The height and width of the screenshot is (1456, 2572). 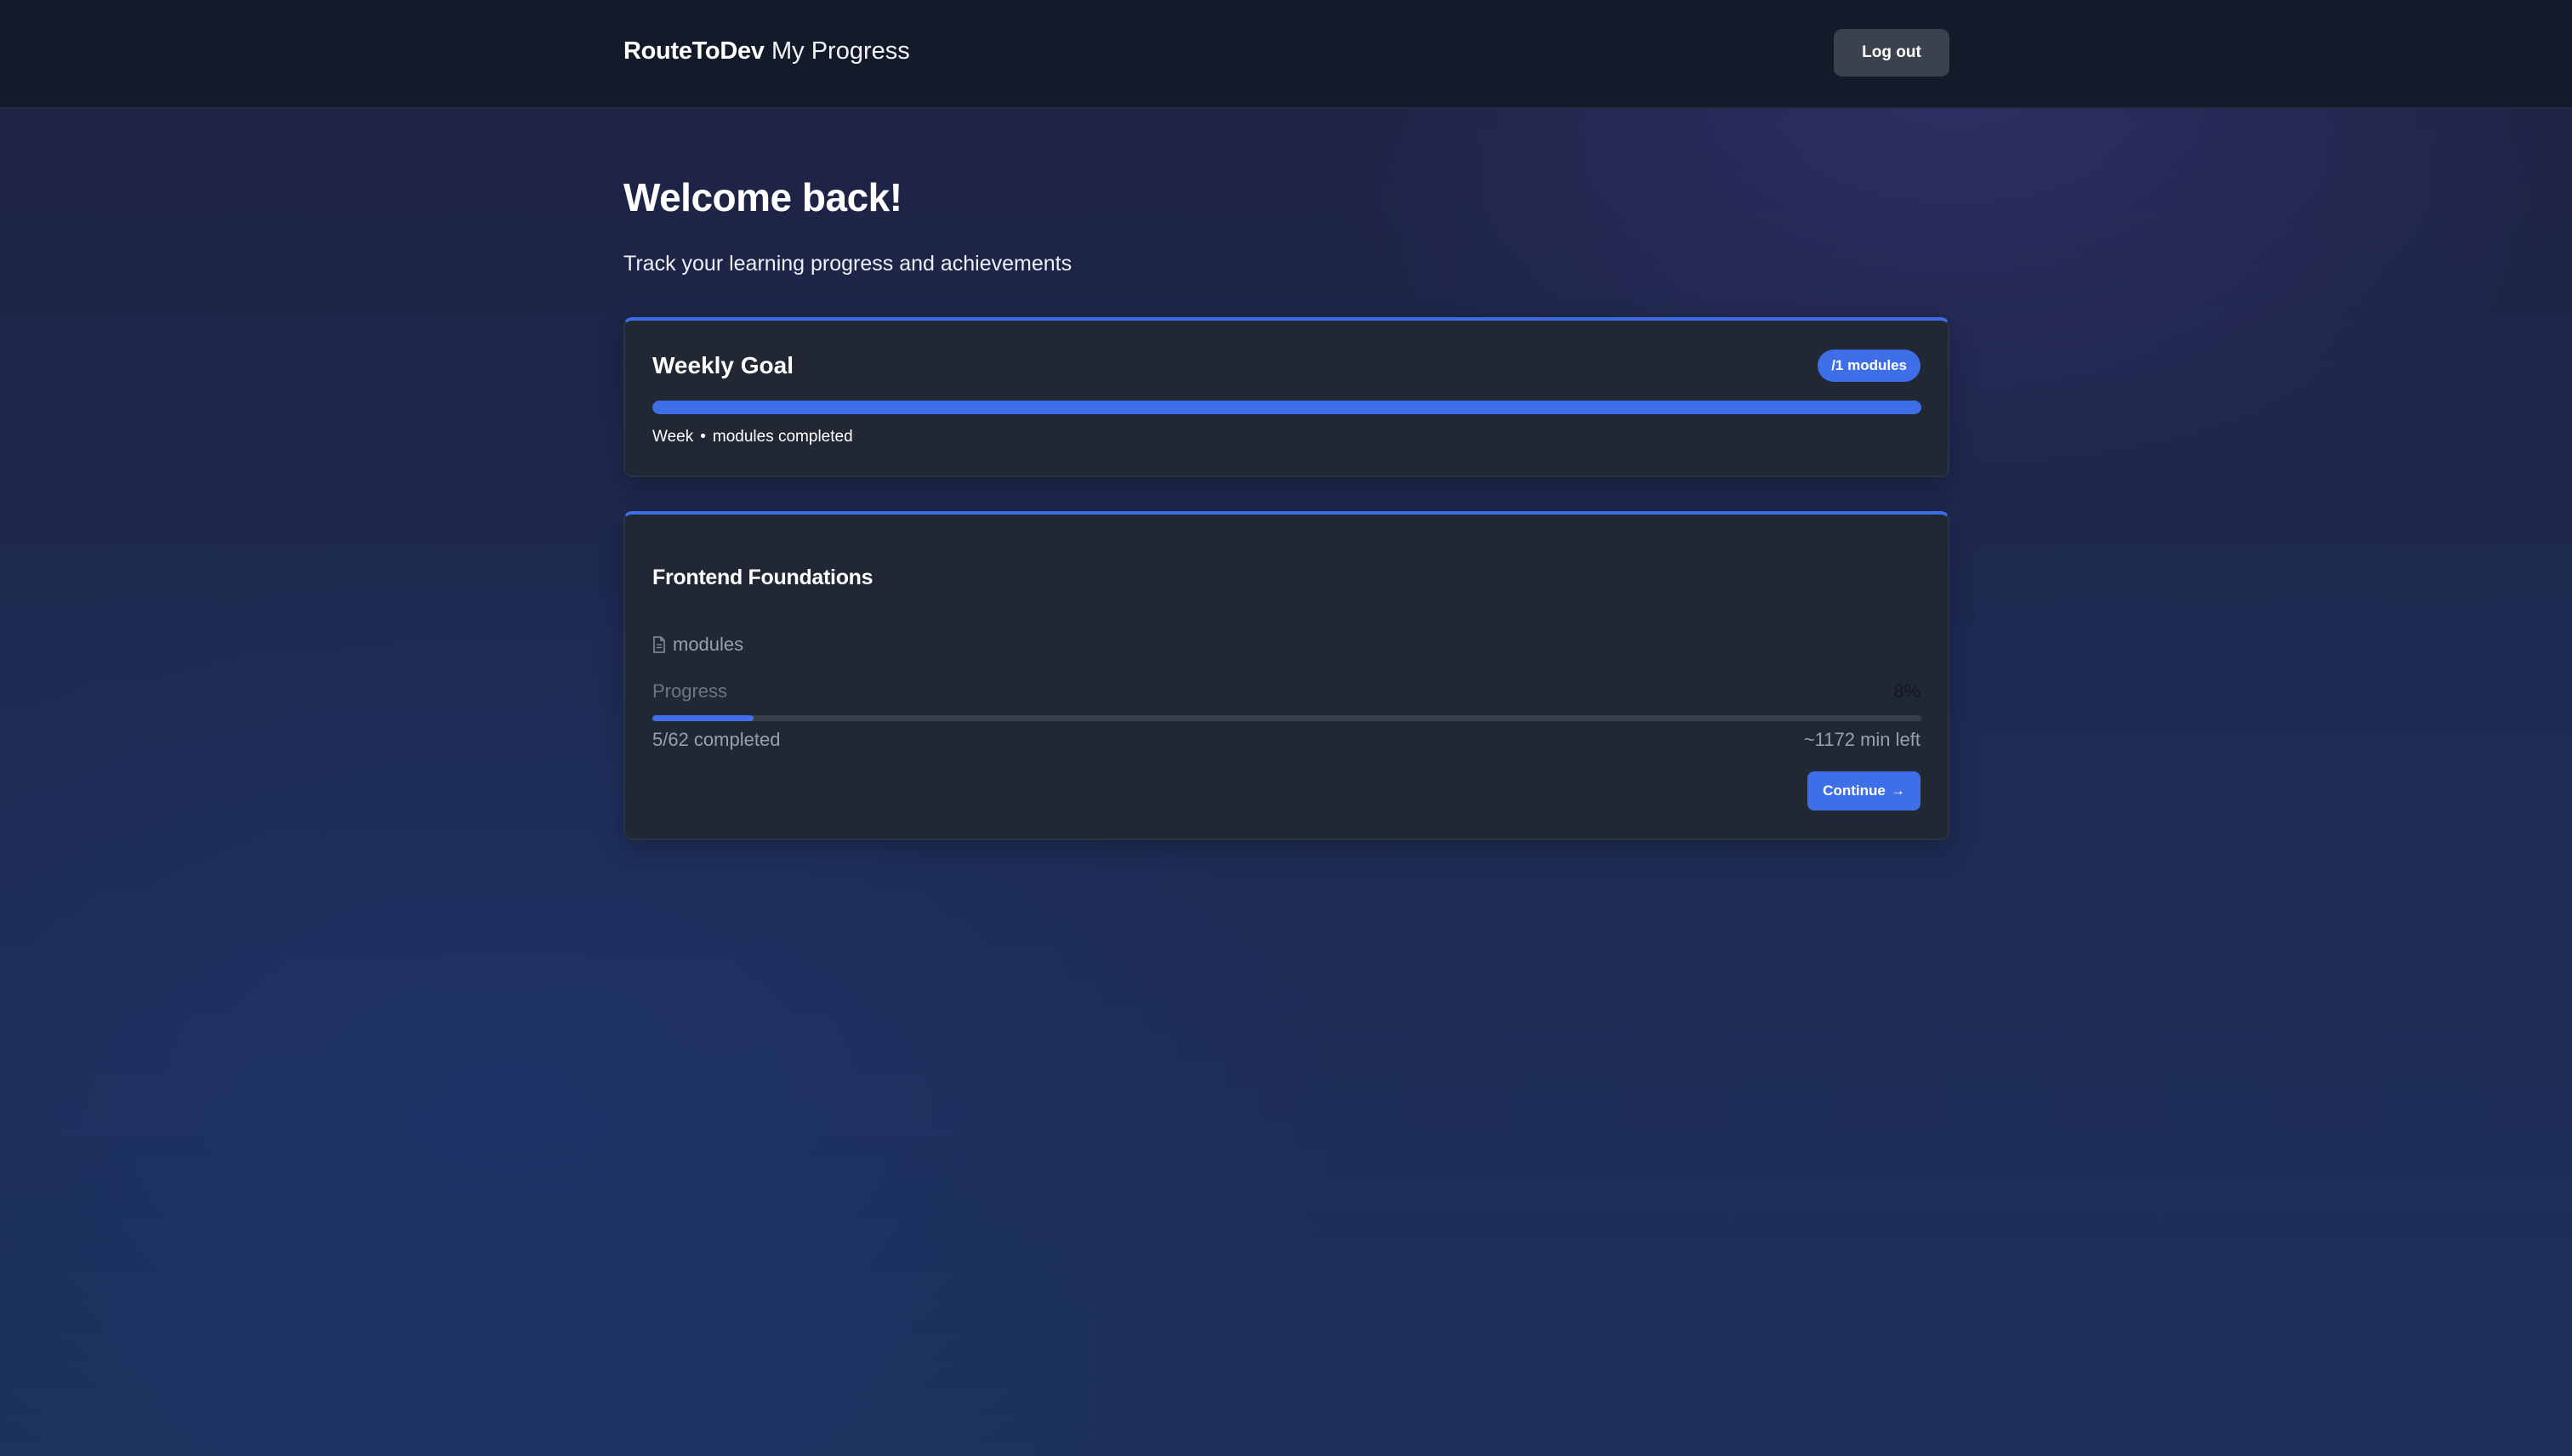 I want to click on weekly-goal-caption: Week • modules completed, so click(x=753, y=437).